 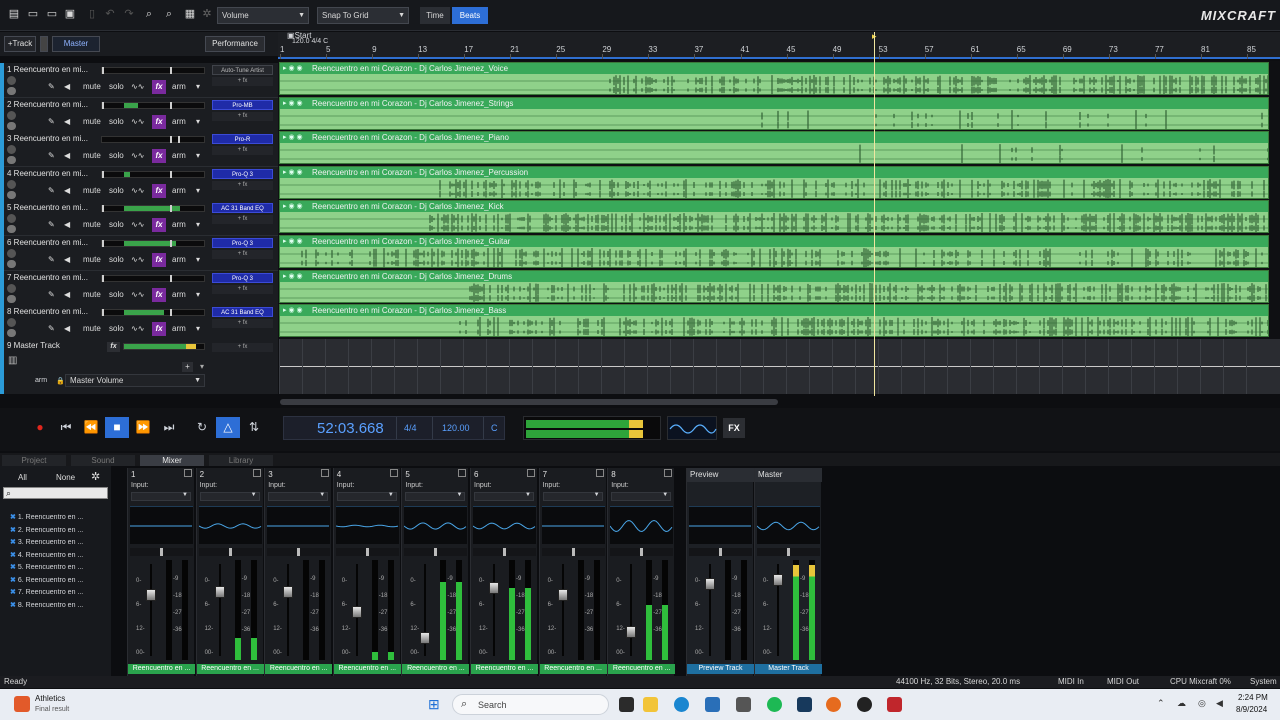 What do you see at coordinates (187, 367) in the screenshot?
I see `add-automation-button: +` at bounding box center [187, 367].